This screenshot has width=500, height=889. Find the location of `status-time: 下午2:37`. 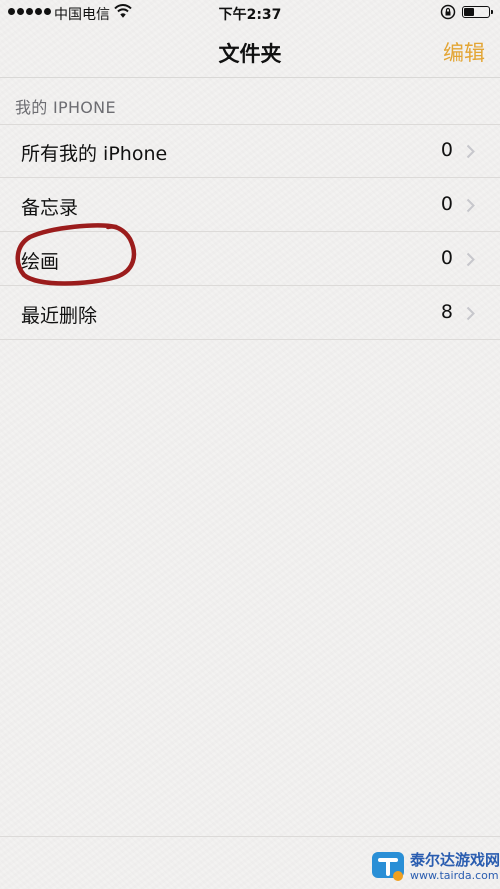

status-time: 下午2:37 is located at coordinates (250, 15).